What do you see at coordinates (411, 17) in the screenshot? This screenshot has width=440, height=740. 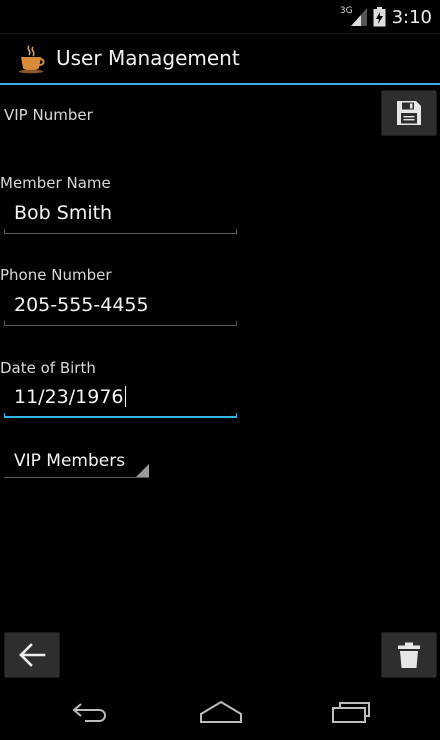 I see `status-clock: 3:10` at bounding box center [411, 17].